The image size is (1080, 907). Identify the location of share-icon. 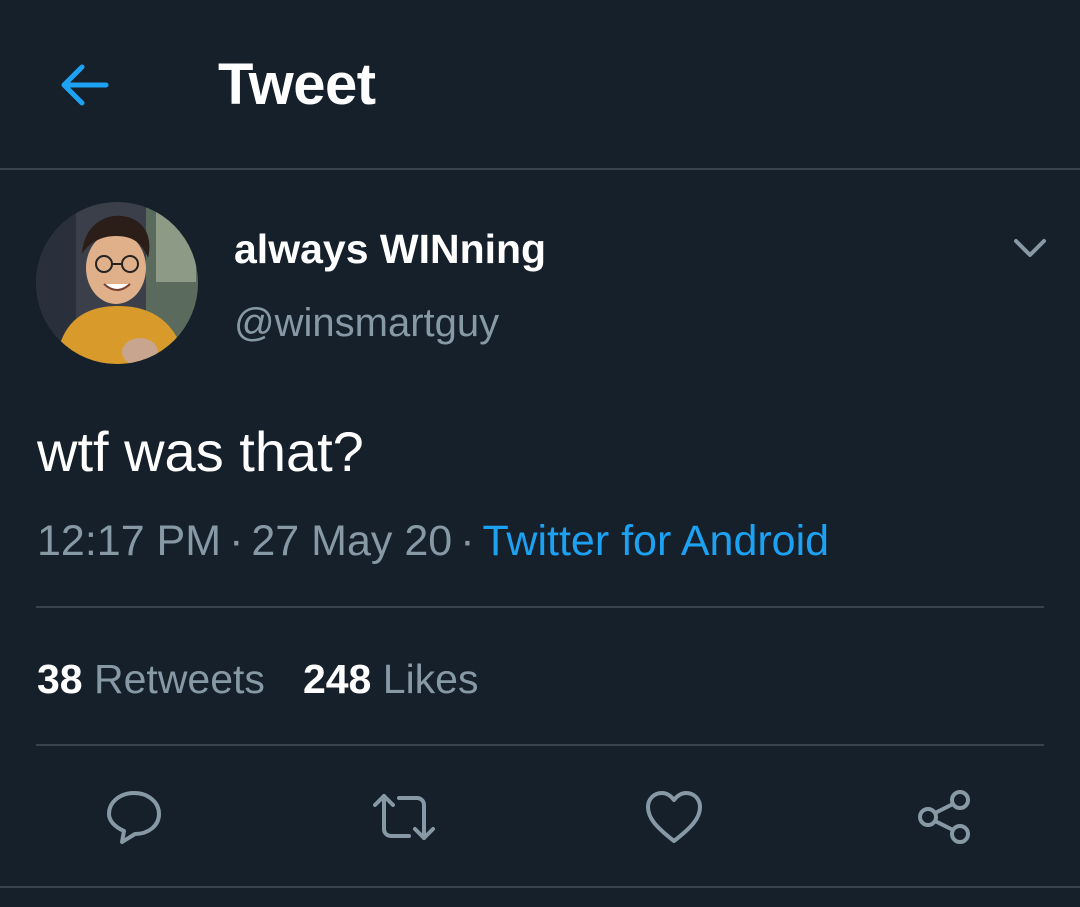
(944, 817).